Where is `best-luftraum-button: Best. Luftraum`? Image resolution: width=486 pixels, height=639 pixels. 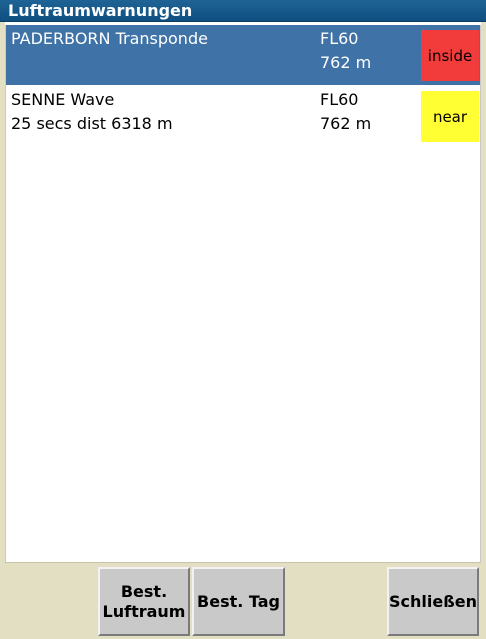
best-luftraum-button: Best. Luftraum is located at coordinates (144, 601).